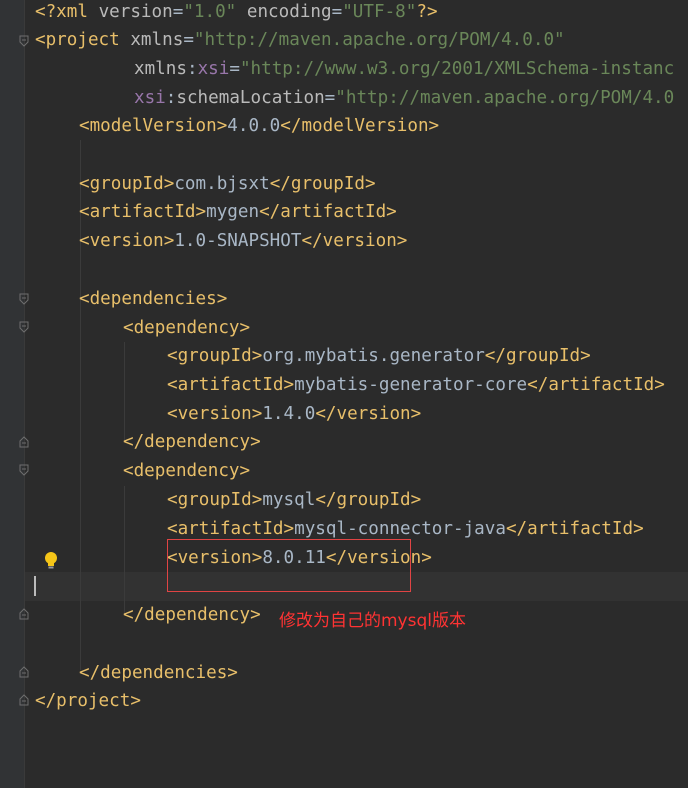 This screenshot has height=788, width=688. Describe the element at coordinates (238, 212) in the screenshot. I see `code-line: <artifactId>mygen</artifactId>` at that location.